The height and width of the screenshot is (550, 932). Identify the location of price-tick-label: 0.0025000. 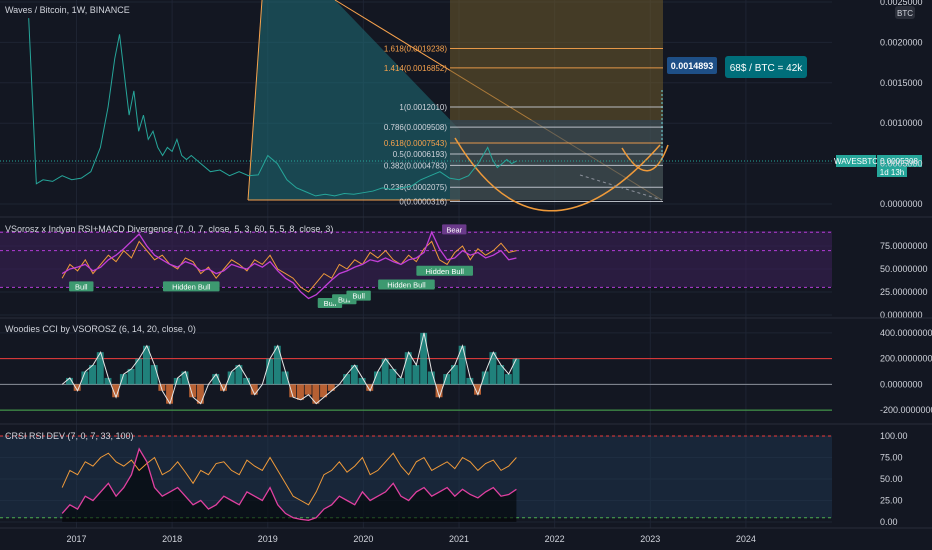
(901, 3).